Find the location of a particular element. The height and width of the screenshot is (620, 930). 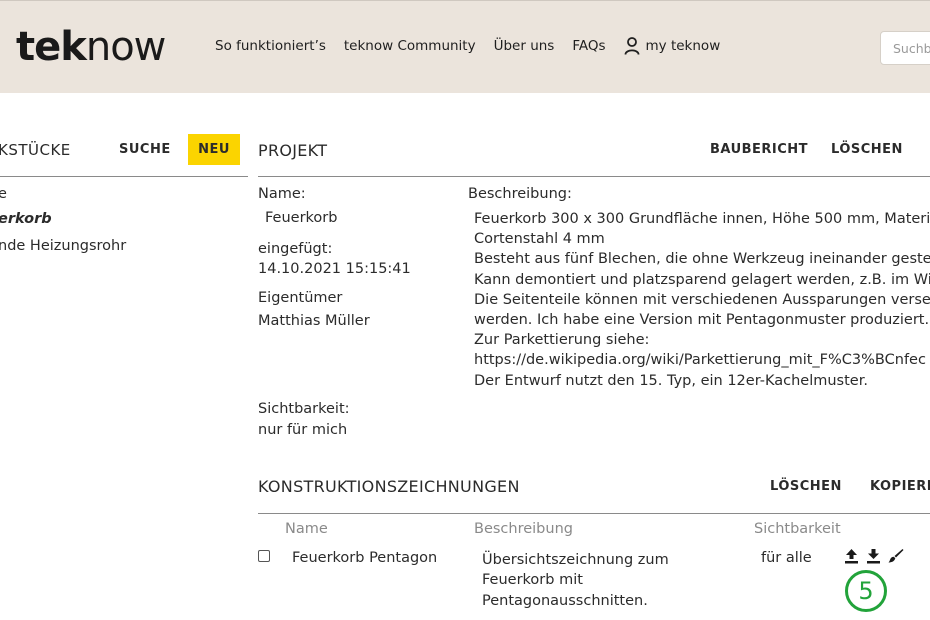

visibility-value: nur für mich is located at coordinates (302, 430).